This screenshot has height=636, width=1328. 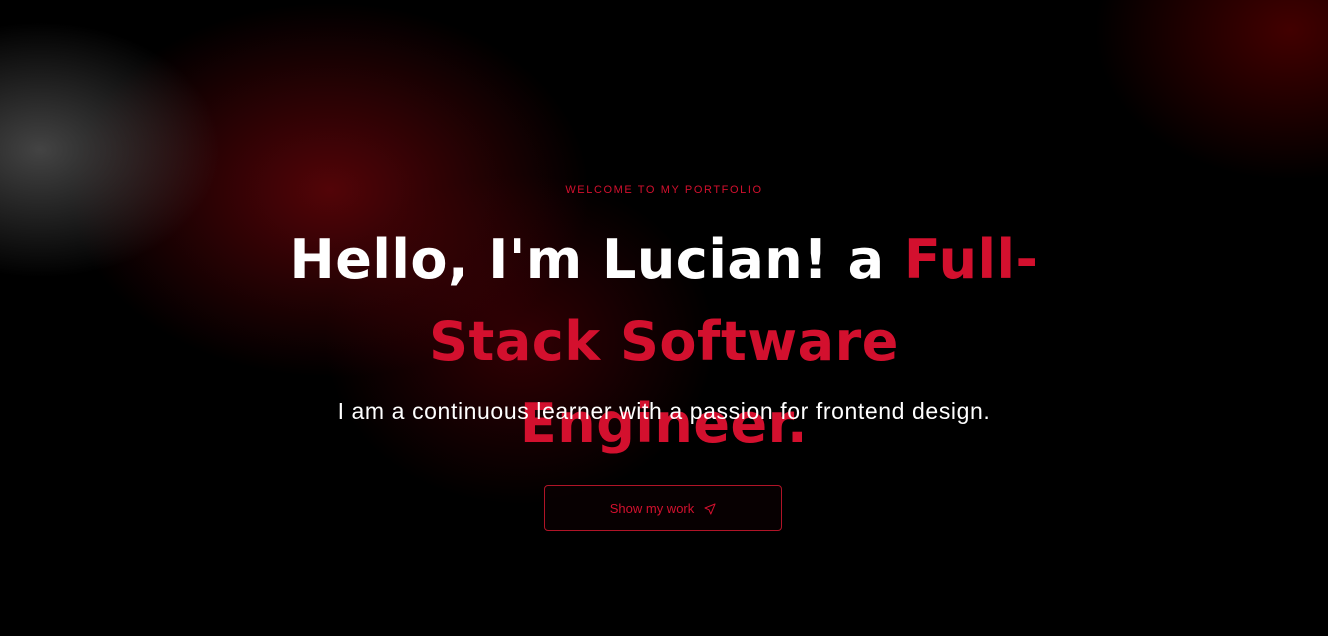 I want to click on welcome-eyebrow: WELCOME TO MY PORTFOLIO, so click(x=664, y=190).